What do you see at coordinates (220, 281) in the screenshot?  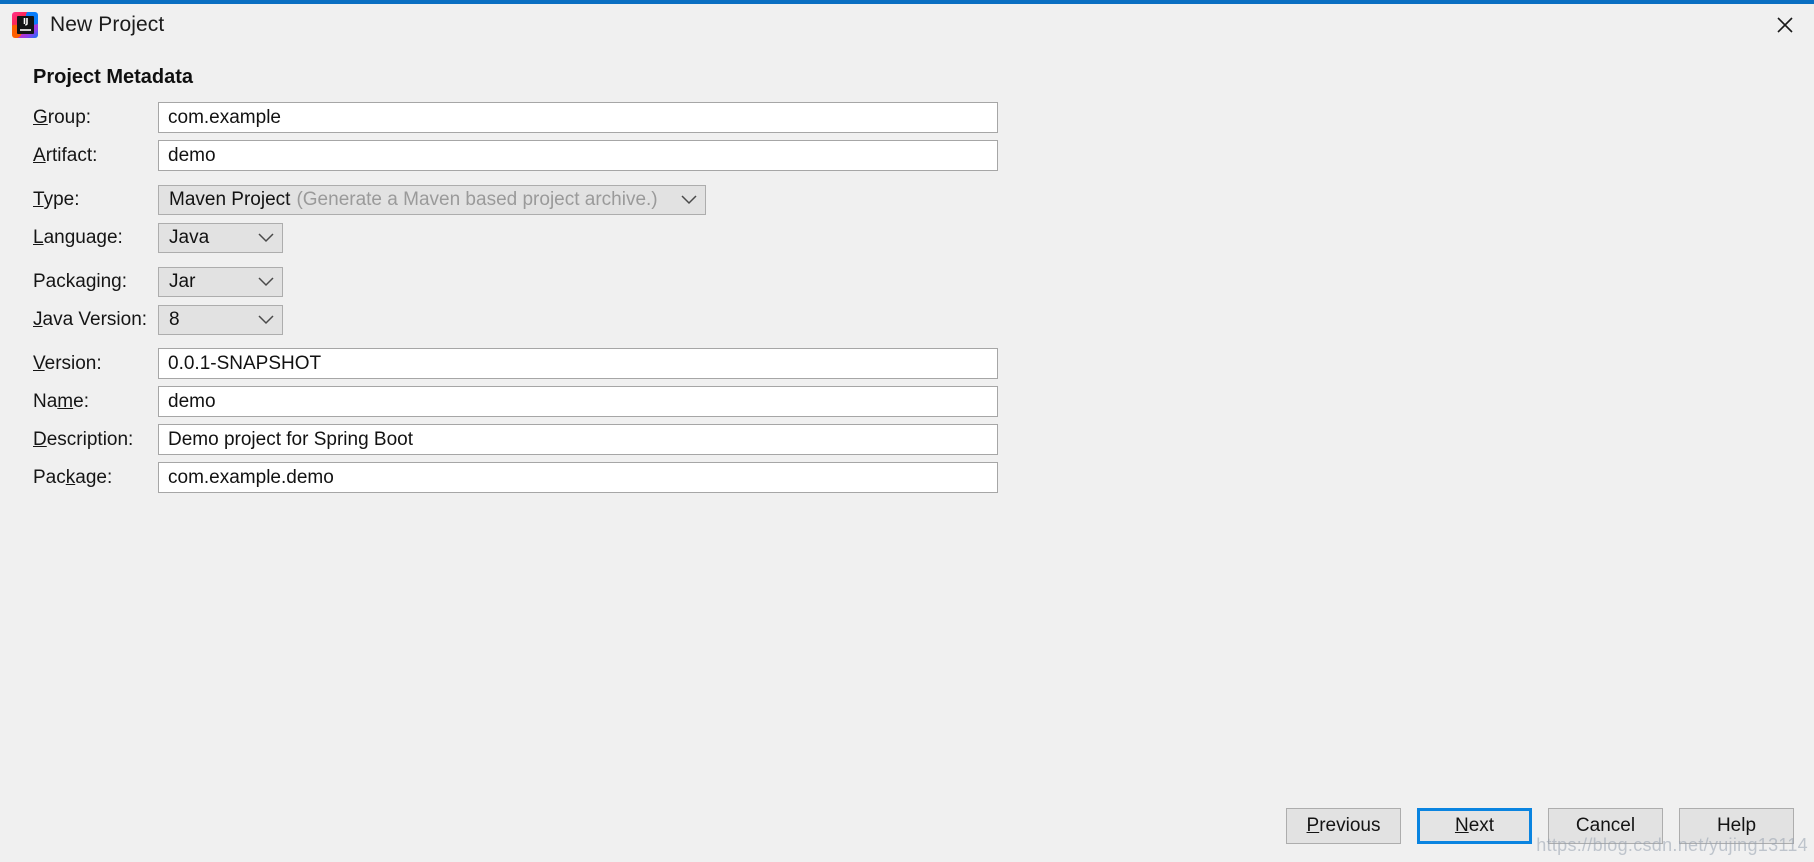 I see `packaging-select: Jar` at bounding box center [220, 281].